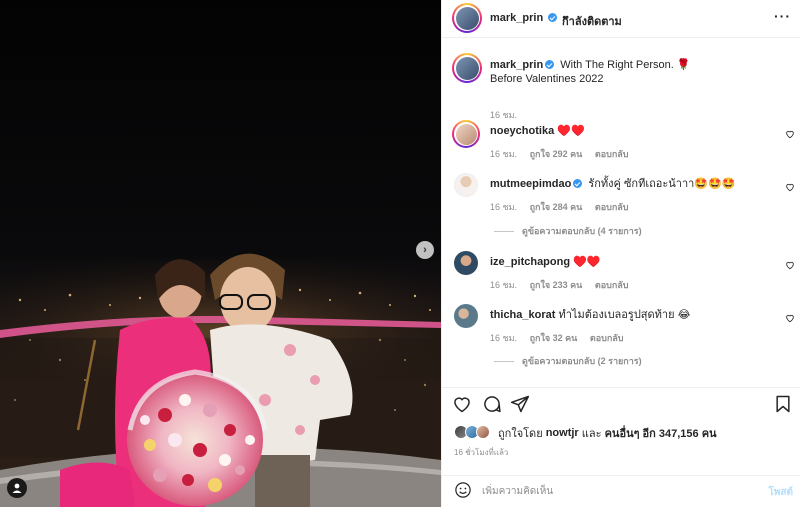 Image resolution: width=800 pixels, height=507 pixels. Describe the element at coordinates (492, 404) in the screenshot. I see `comment-bubble-icon` at that location.